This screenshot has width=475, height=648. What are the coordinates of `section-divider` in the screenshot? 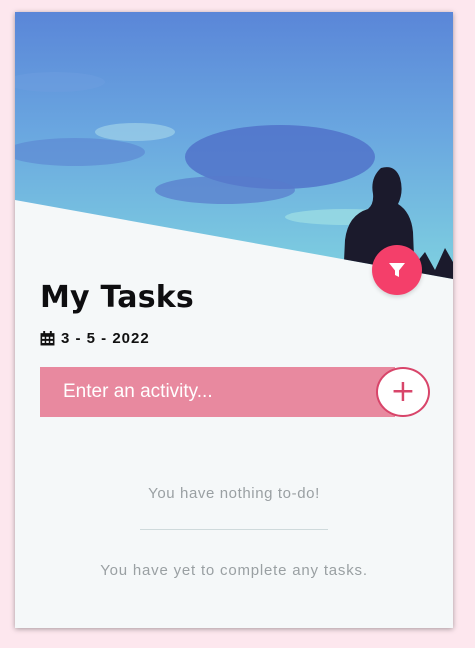 It's located at (234, 529).